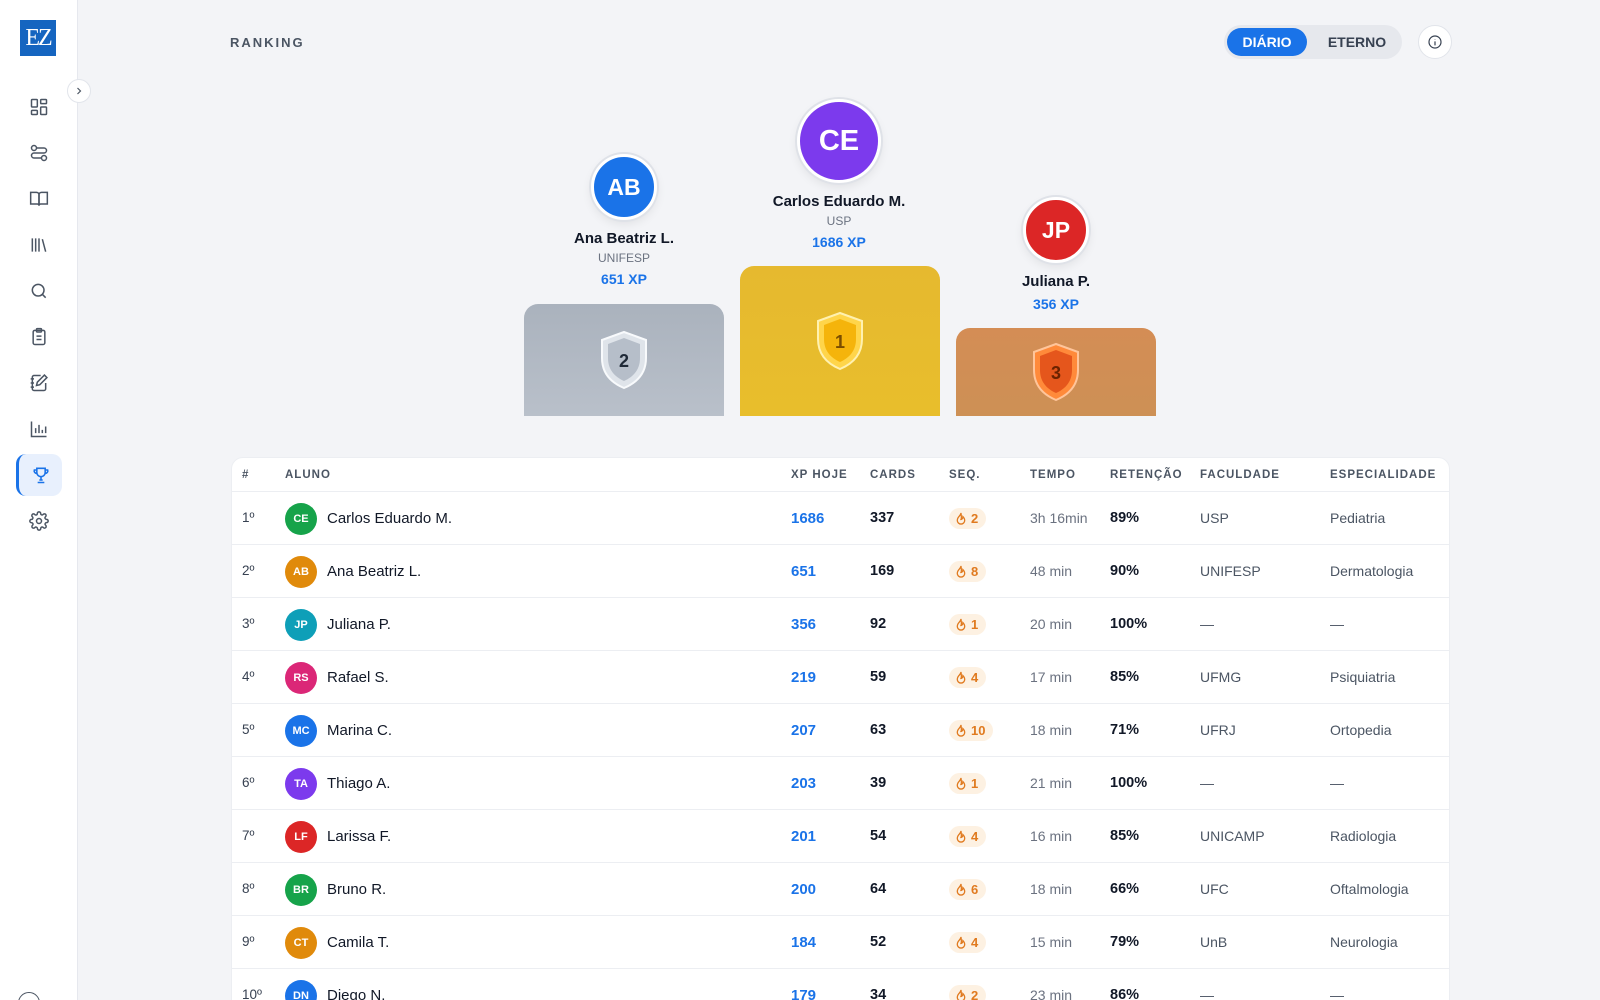 This screenshot has height=1000, width=1600. Describe the element at coordinates (358, 942) in the screenshot. I see `student-name: Camila T.` at that location.